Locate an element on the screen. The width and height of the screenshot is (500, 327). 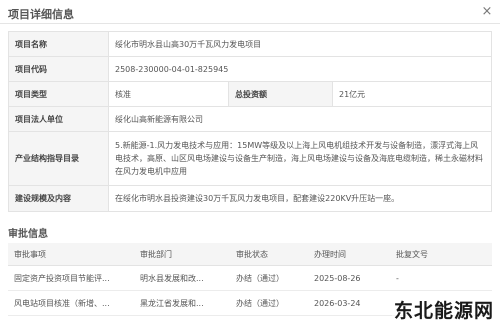
header-approval-status: 审批状态 is located at coordinates (269, 254).